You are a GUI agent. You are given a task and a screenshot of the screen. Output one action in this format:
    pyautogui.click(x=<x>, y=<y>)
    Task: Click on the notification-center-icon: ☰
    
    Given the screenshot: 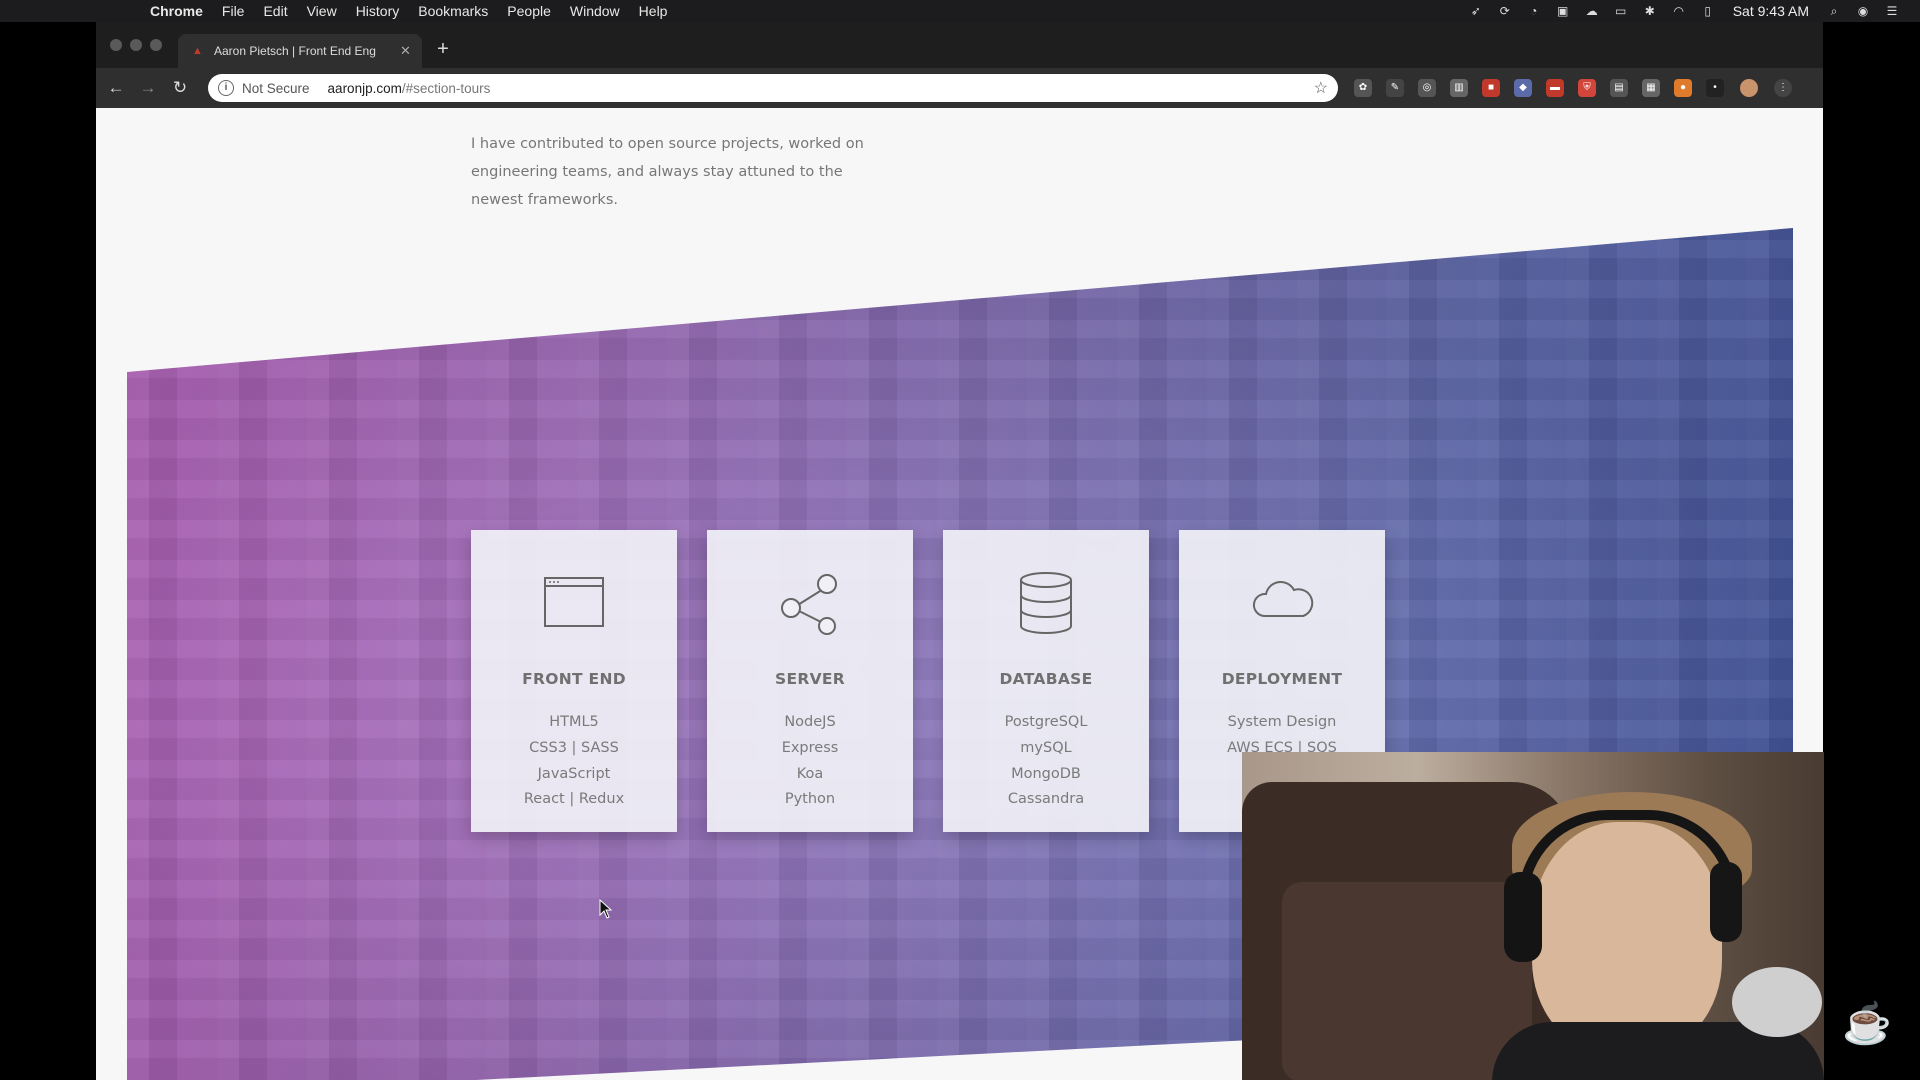 What is the action you would take?
    pyautogui.click(x=1892, y=11)
    